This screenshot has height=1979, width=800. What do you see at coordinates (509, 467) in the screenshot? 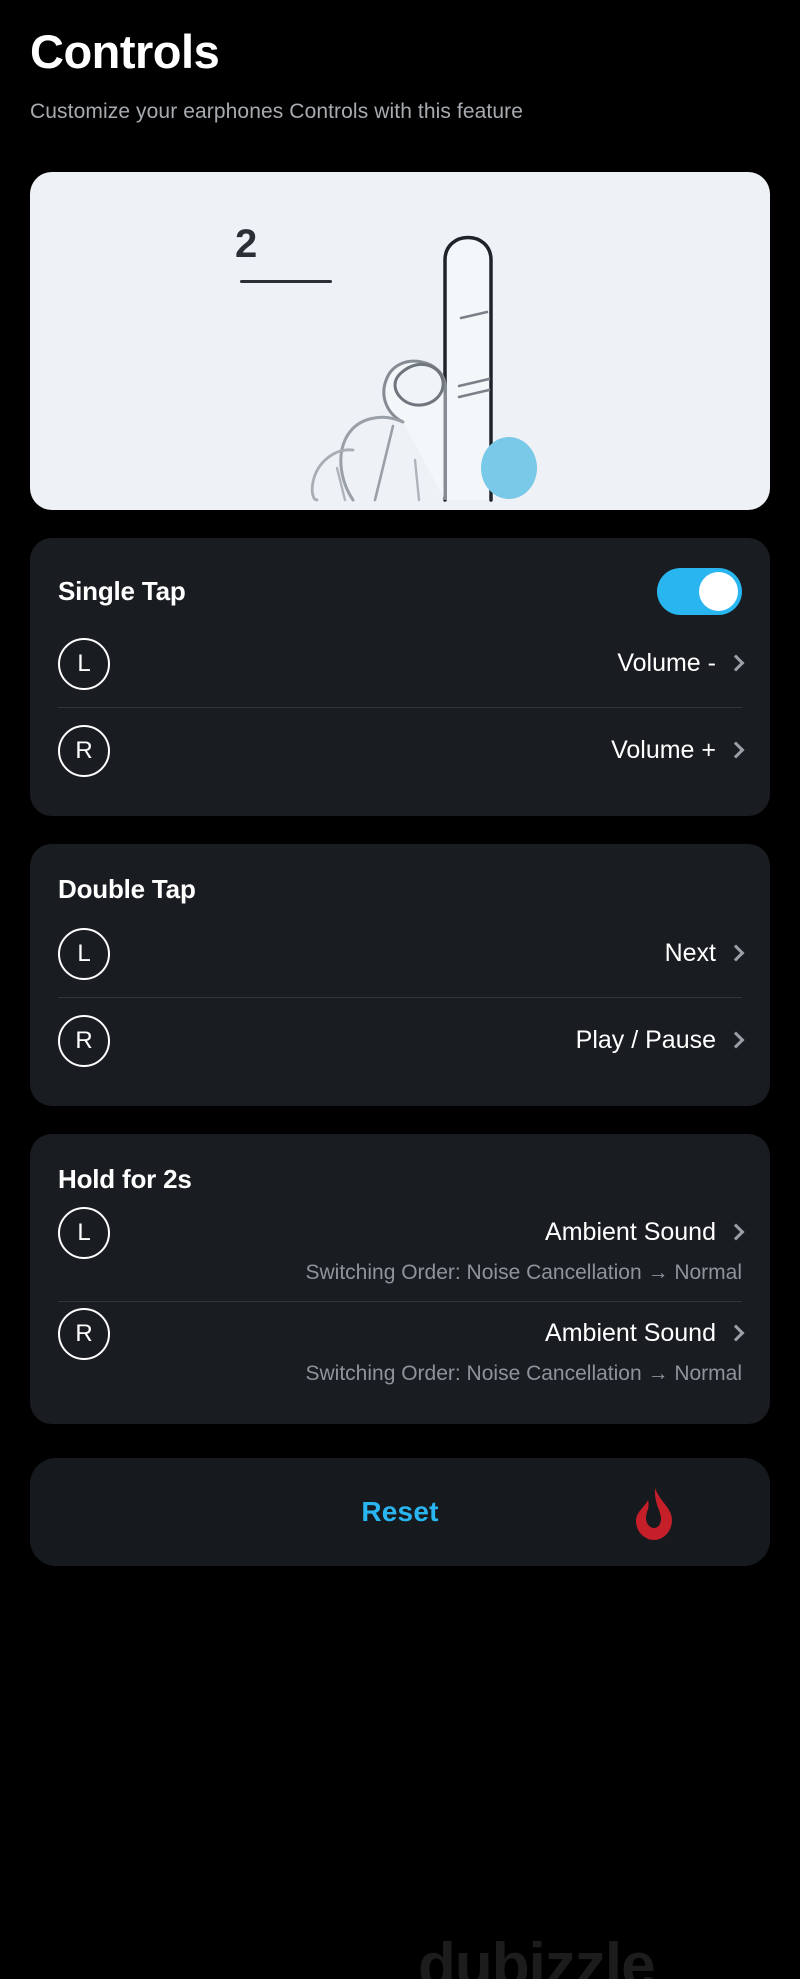
I see `tap-indicator-dot` at bounding box center [509, 467].